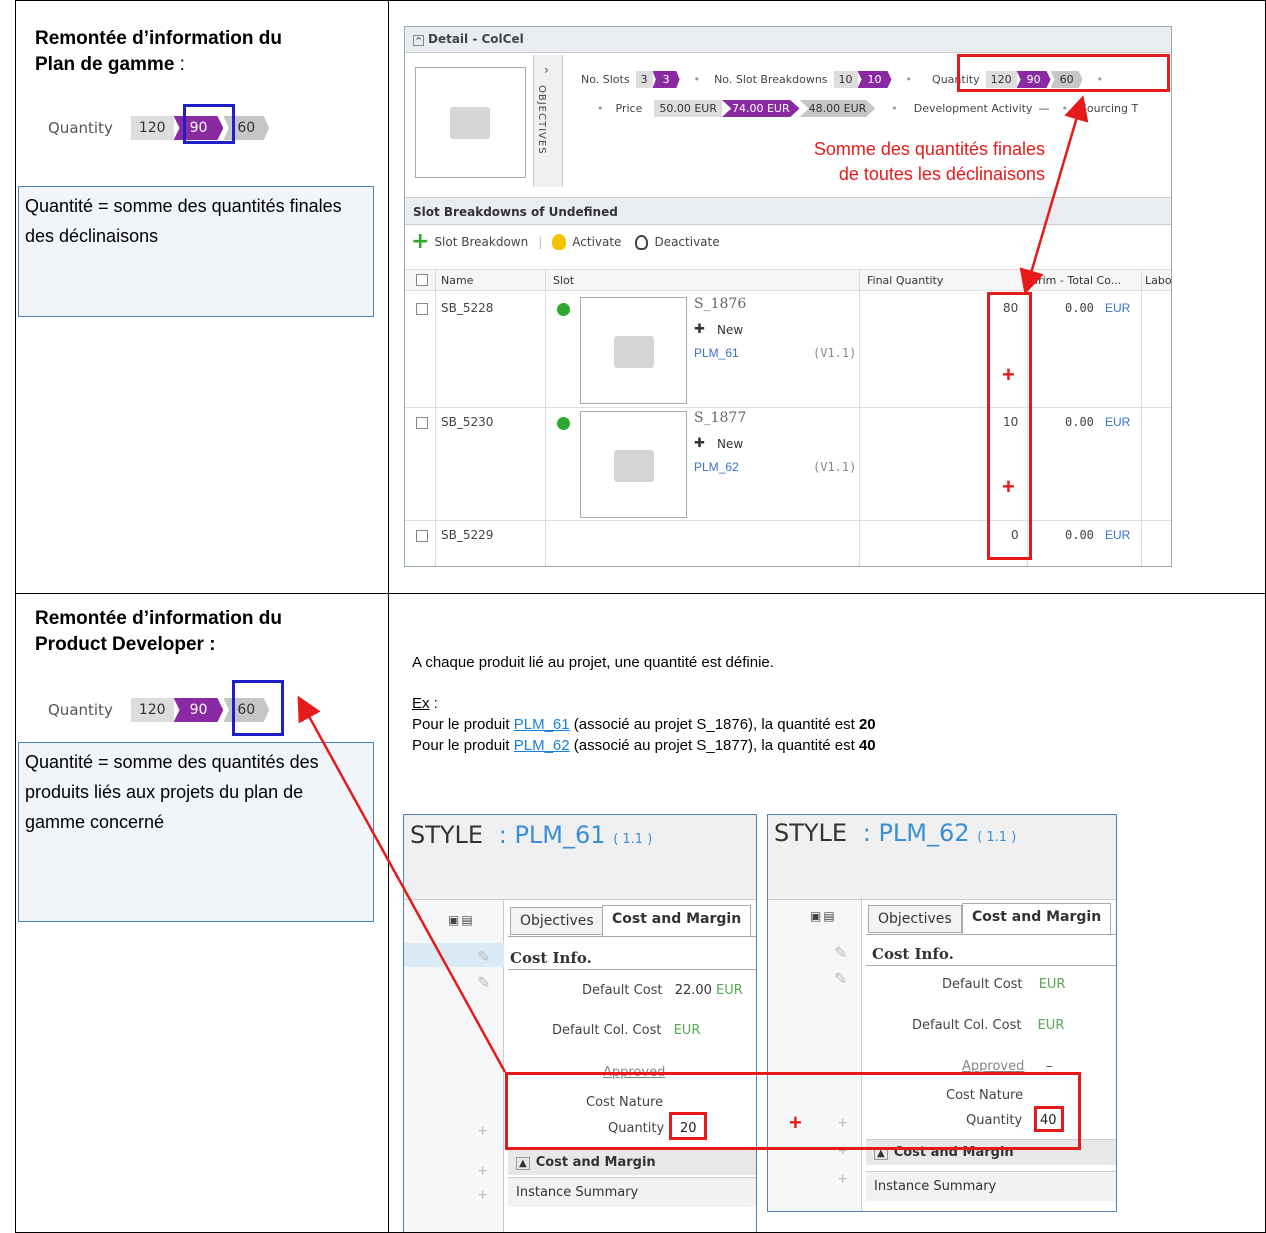 The image size is (1266, 1233). I want to click on col-header-final-quantity: Final Quantity, so click(905, 280).